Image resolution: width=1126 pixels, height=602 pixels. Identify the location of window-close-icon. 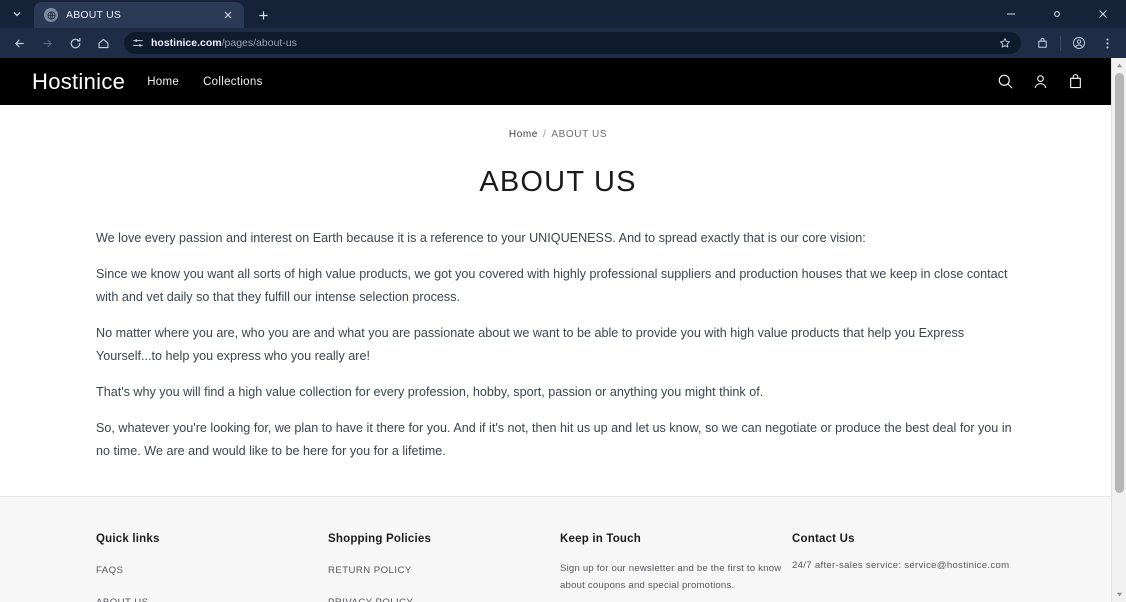
(1103, 14).